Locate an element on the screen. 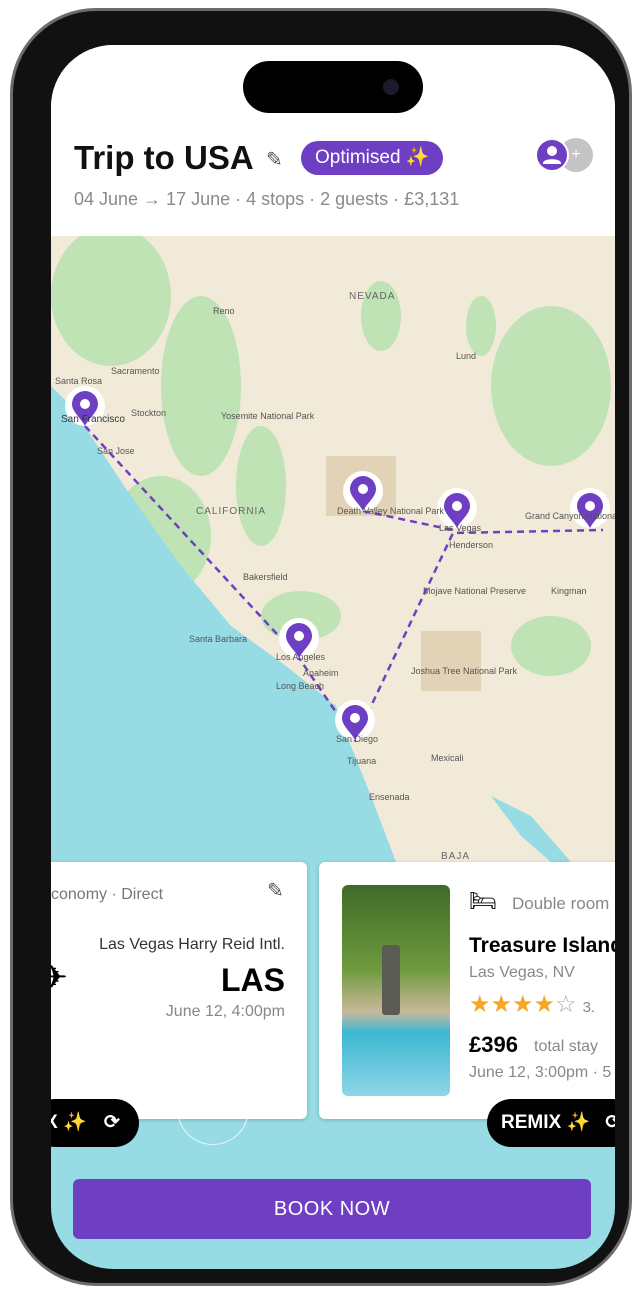  remix-label: X ✨ is located at coordinates (69, 1122).